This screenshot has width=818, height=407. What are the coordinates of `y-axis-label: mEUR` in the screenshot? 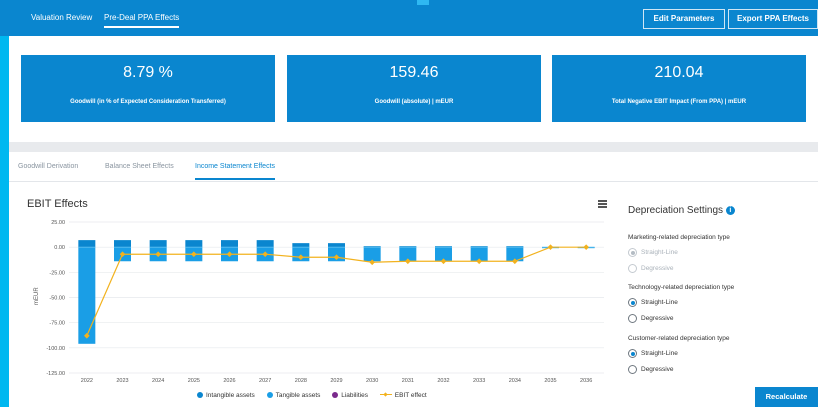 It's located at (37, 296).